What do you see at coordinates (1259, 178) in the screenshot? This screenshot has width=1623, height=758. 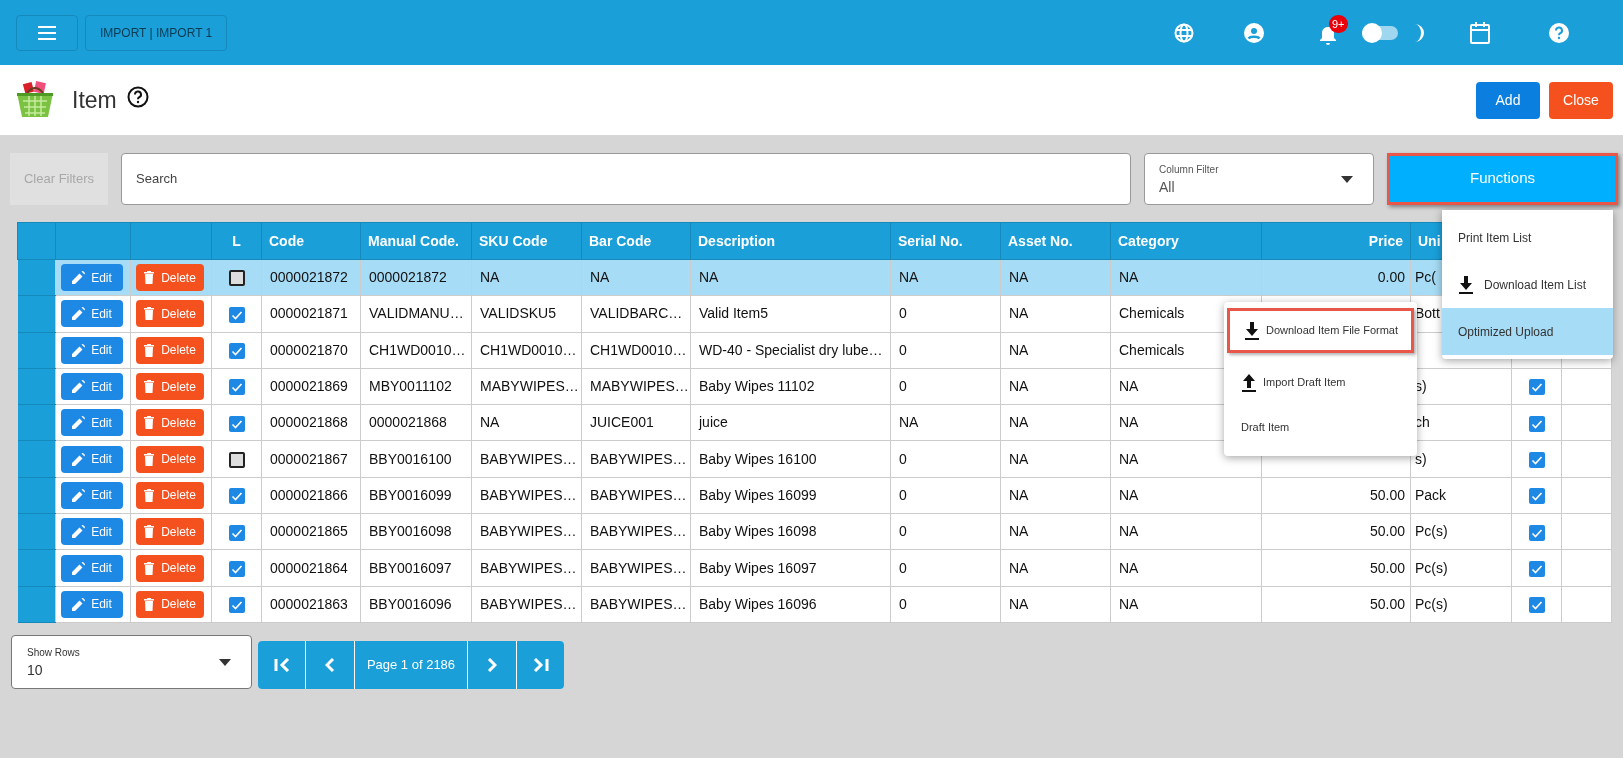 I see `column-filter-dropdown: Column Filter All` at bounding box center [1259, 178].